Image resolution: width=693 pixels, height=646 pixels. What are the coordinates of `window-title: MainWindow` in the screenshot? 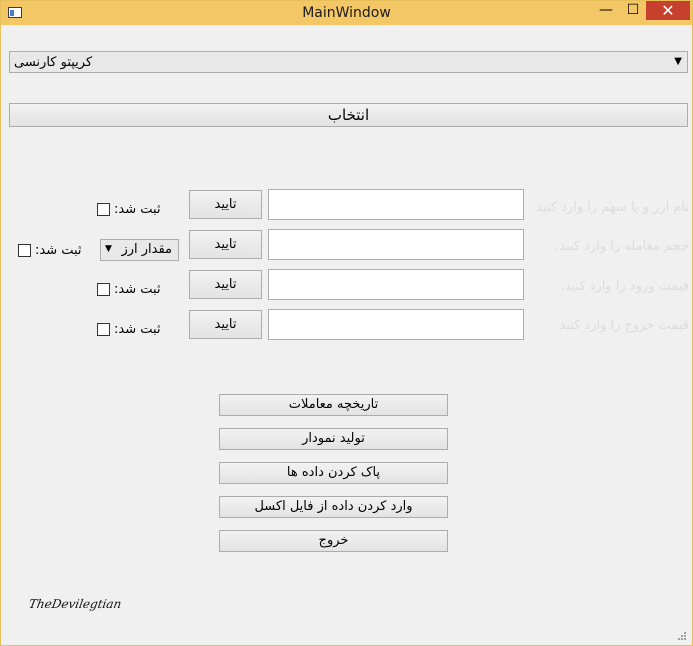 It's located at (346, 13).